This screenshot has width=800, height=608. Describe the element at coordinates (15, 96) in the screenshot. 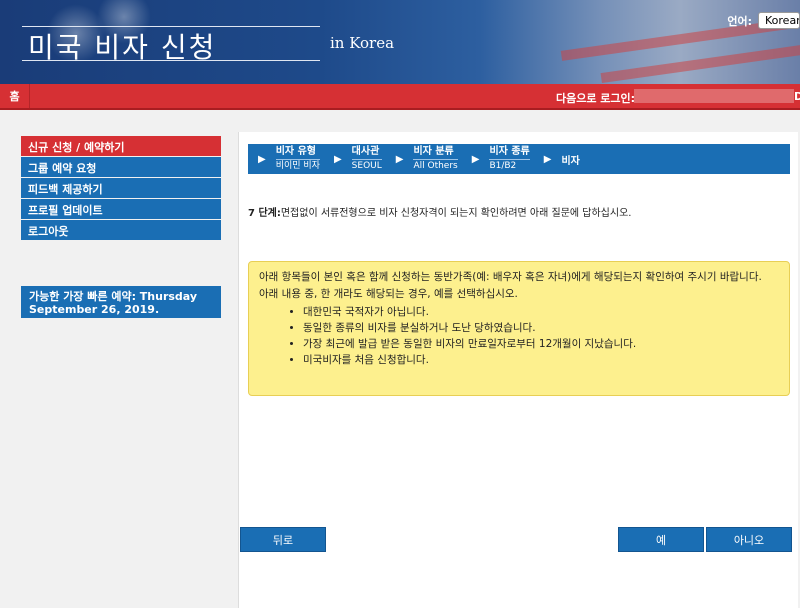

I see `home-link: 홈` at that location.